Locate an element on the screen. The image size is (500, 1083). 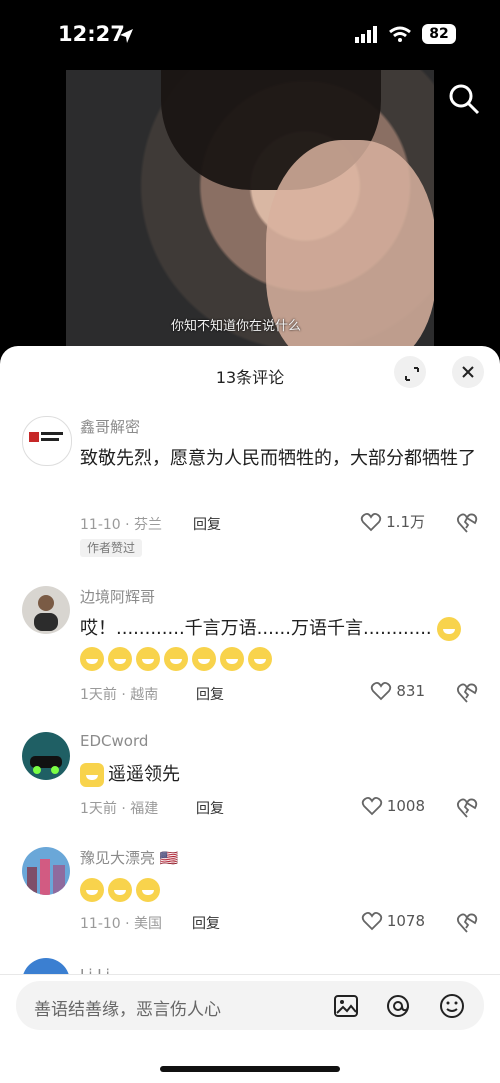
comment-author: EDCword is located at coordinates (114, 741).